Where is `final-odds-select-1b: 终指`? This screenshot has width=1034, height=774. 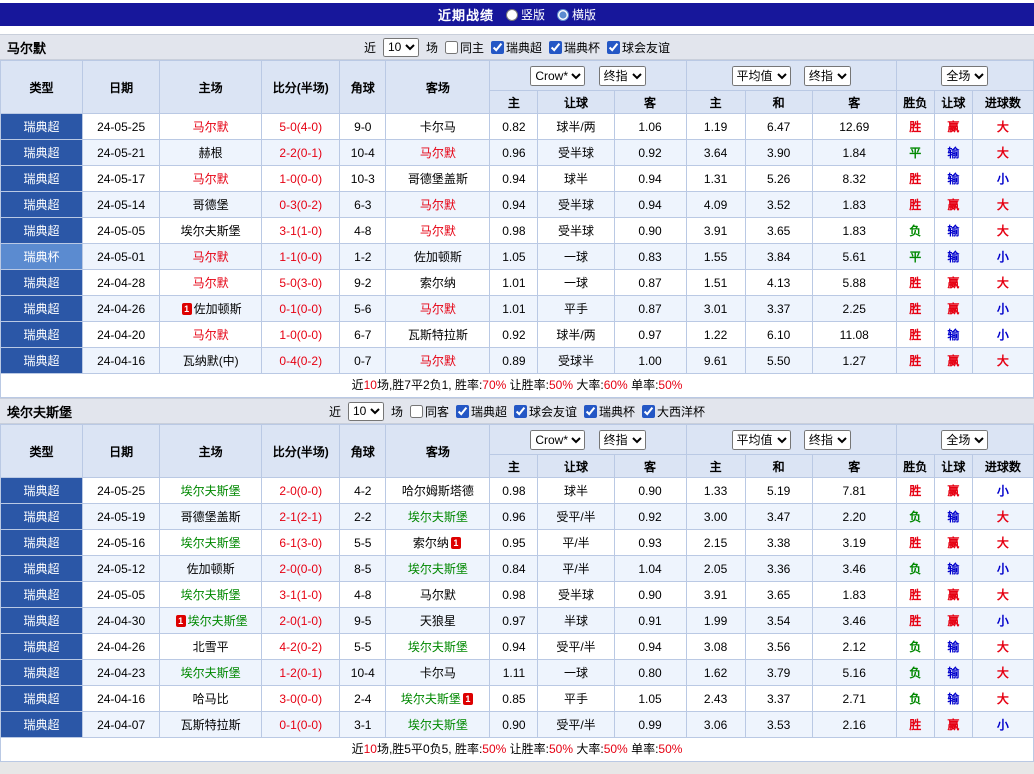
final-odds-select-1b: 终指 is located at coordinates (827, 439).